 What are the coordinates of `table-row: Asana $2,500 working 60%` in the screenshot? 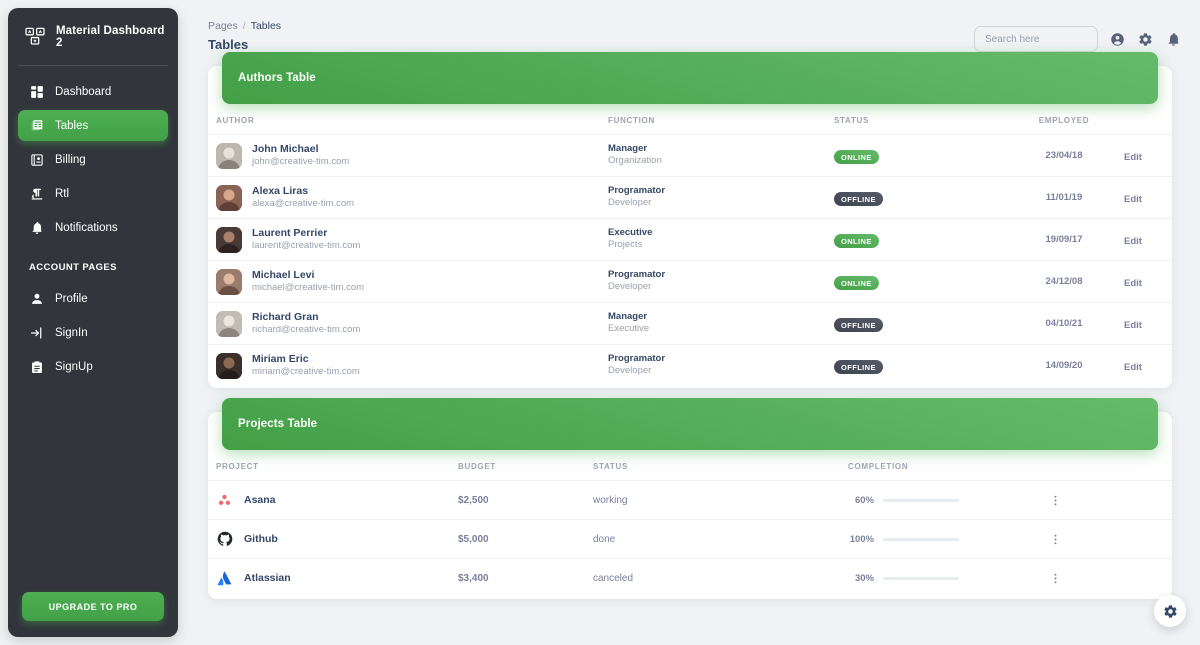 It's located at (690, 500).